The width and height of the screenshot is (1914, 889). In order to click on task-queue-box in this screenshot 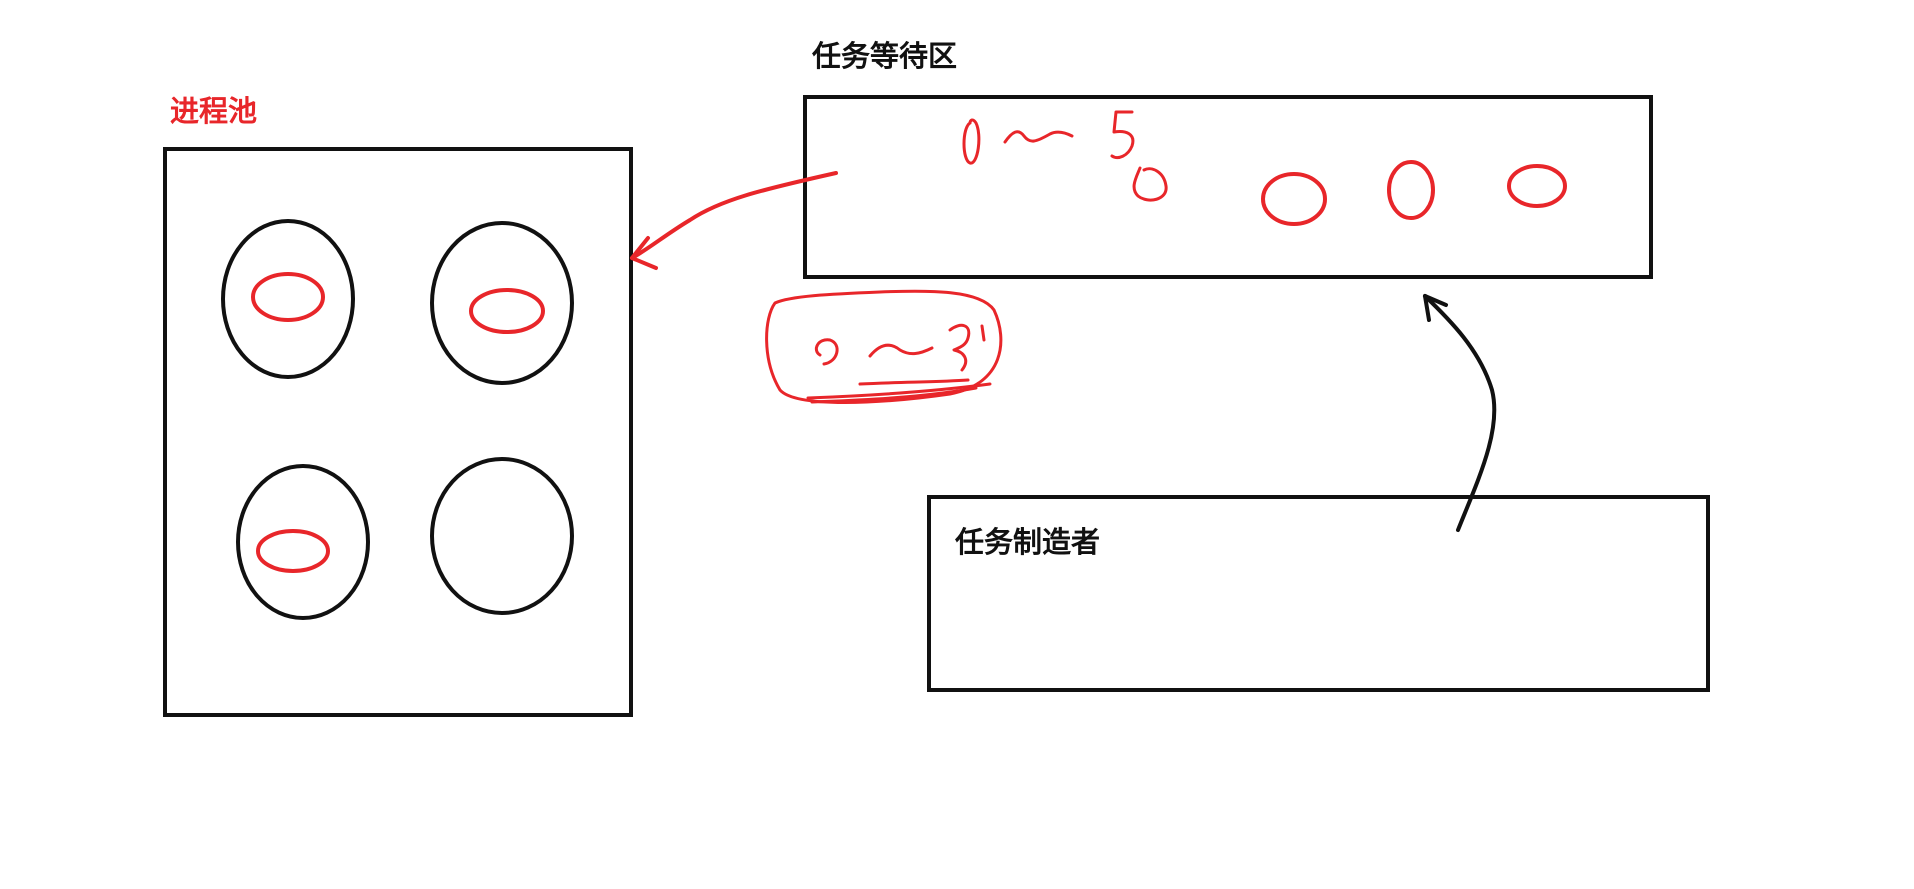, I will do `click(1228, 187)`.